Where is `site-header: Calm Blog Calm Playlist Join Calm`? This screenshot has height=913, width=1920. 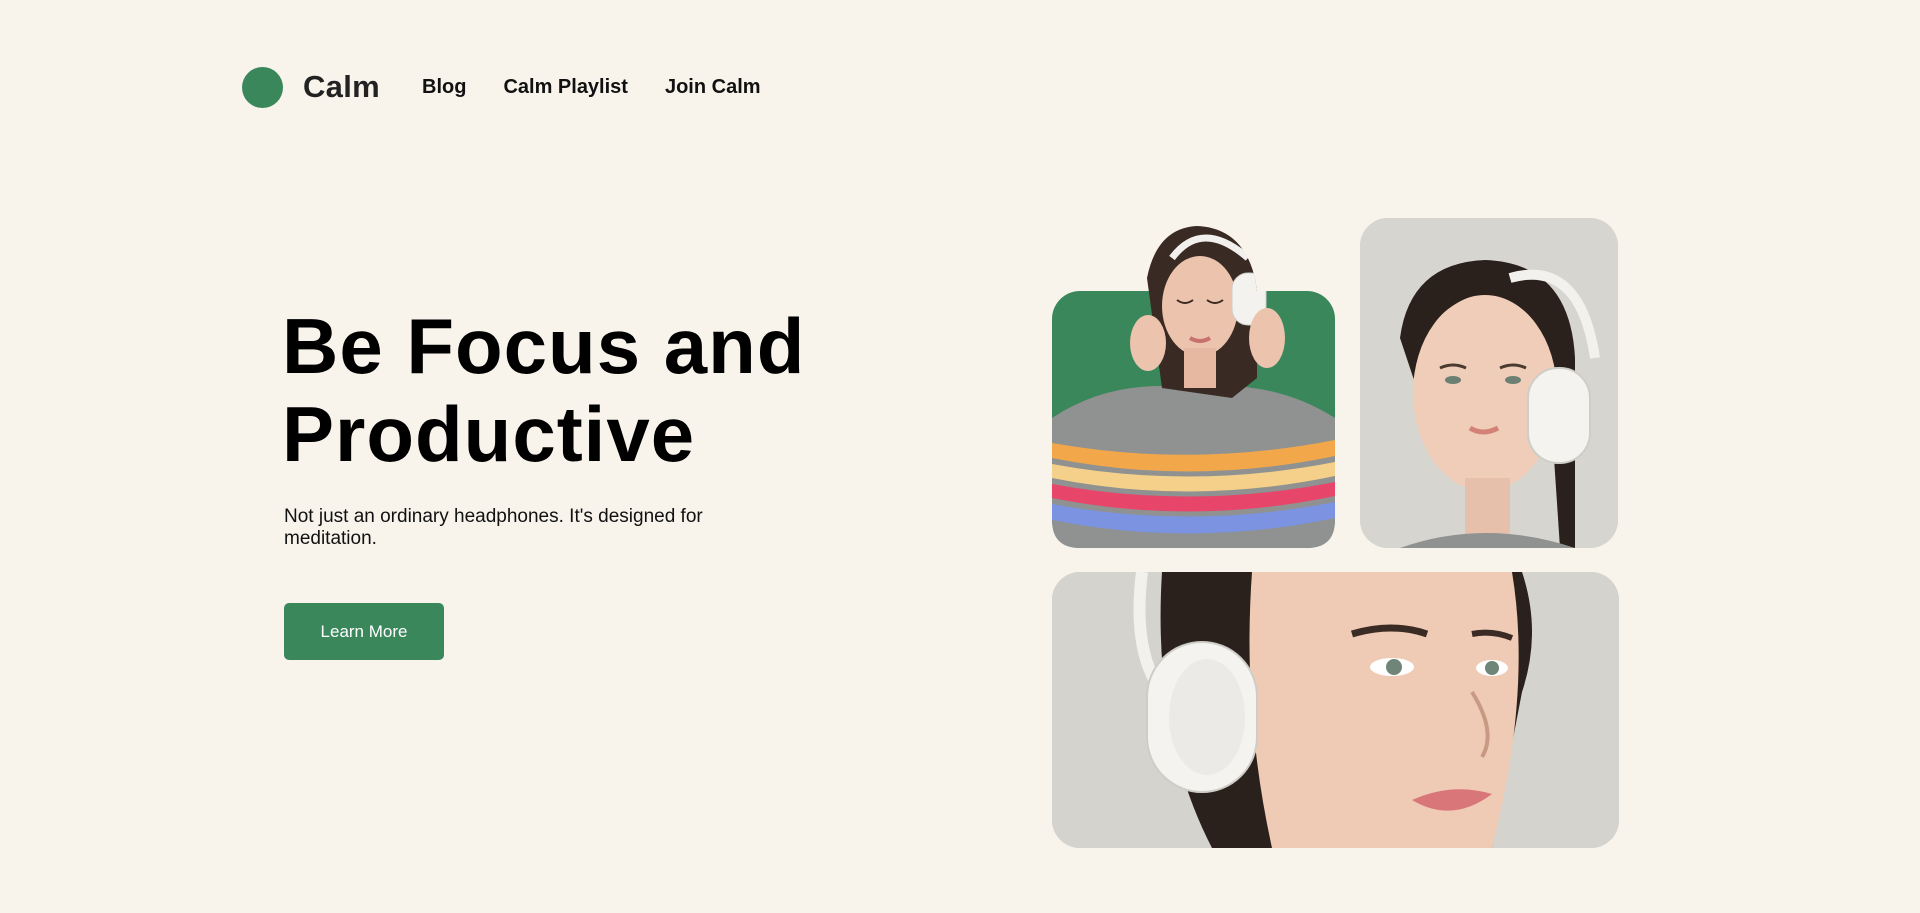
site-header: Calm Blog Calm Playlist Join Calm is located at coordinates (501, 87).